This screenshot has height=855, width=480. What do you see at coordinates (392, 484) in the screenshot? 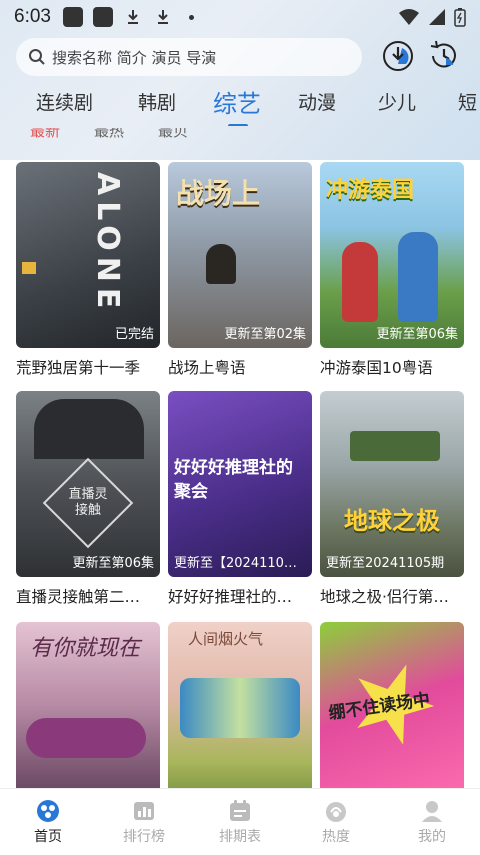
I see `show-poster: 地球之极 更新至20241105期` at bounding box center [392, 484].